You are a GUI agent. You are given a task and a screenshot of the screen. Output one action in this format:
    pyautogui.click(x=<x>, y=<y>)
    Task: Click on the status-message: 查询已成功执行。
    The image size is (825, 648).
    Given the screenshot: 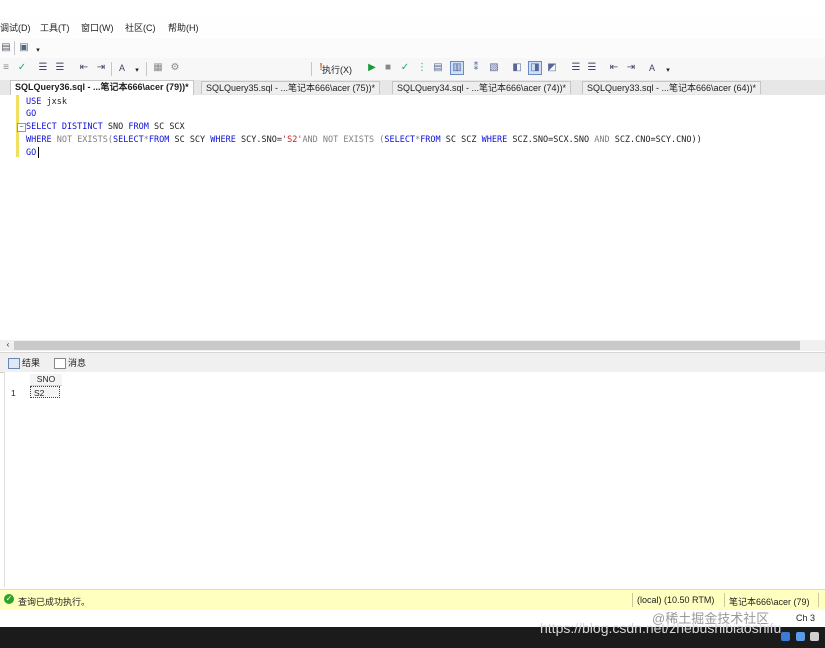 What is the action you would take?
    pyautogui.click(x=54, y=602)
    